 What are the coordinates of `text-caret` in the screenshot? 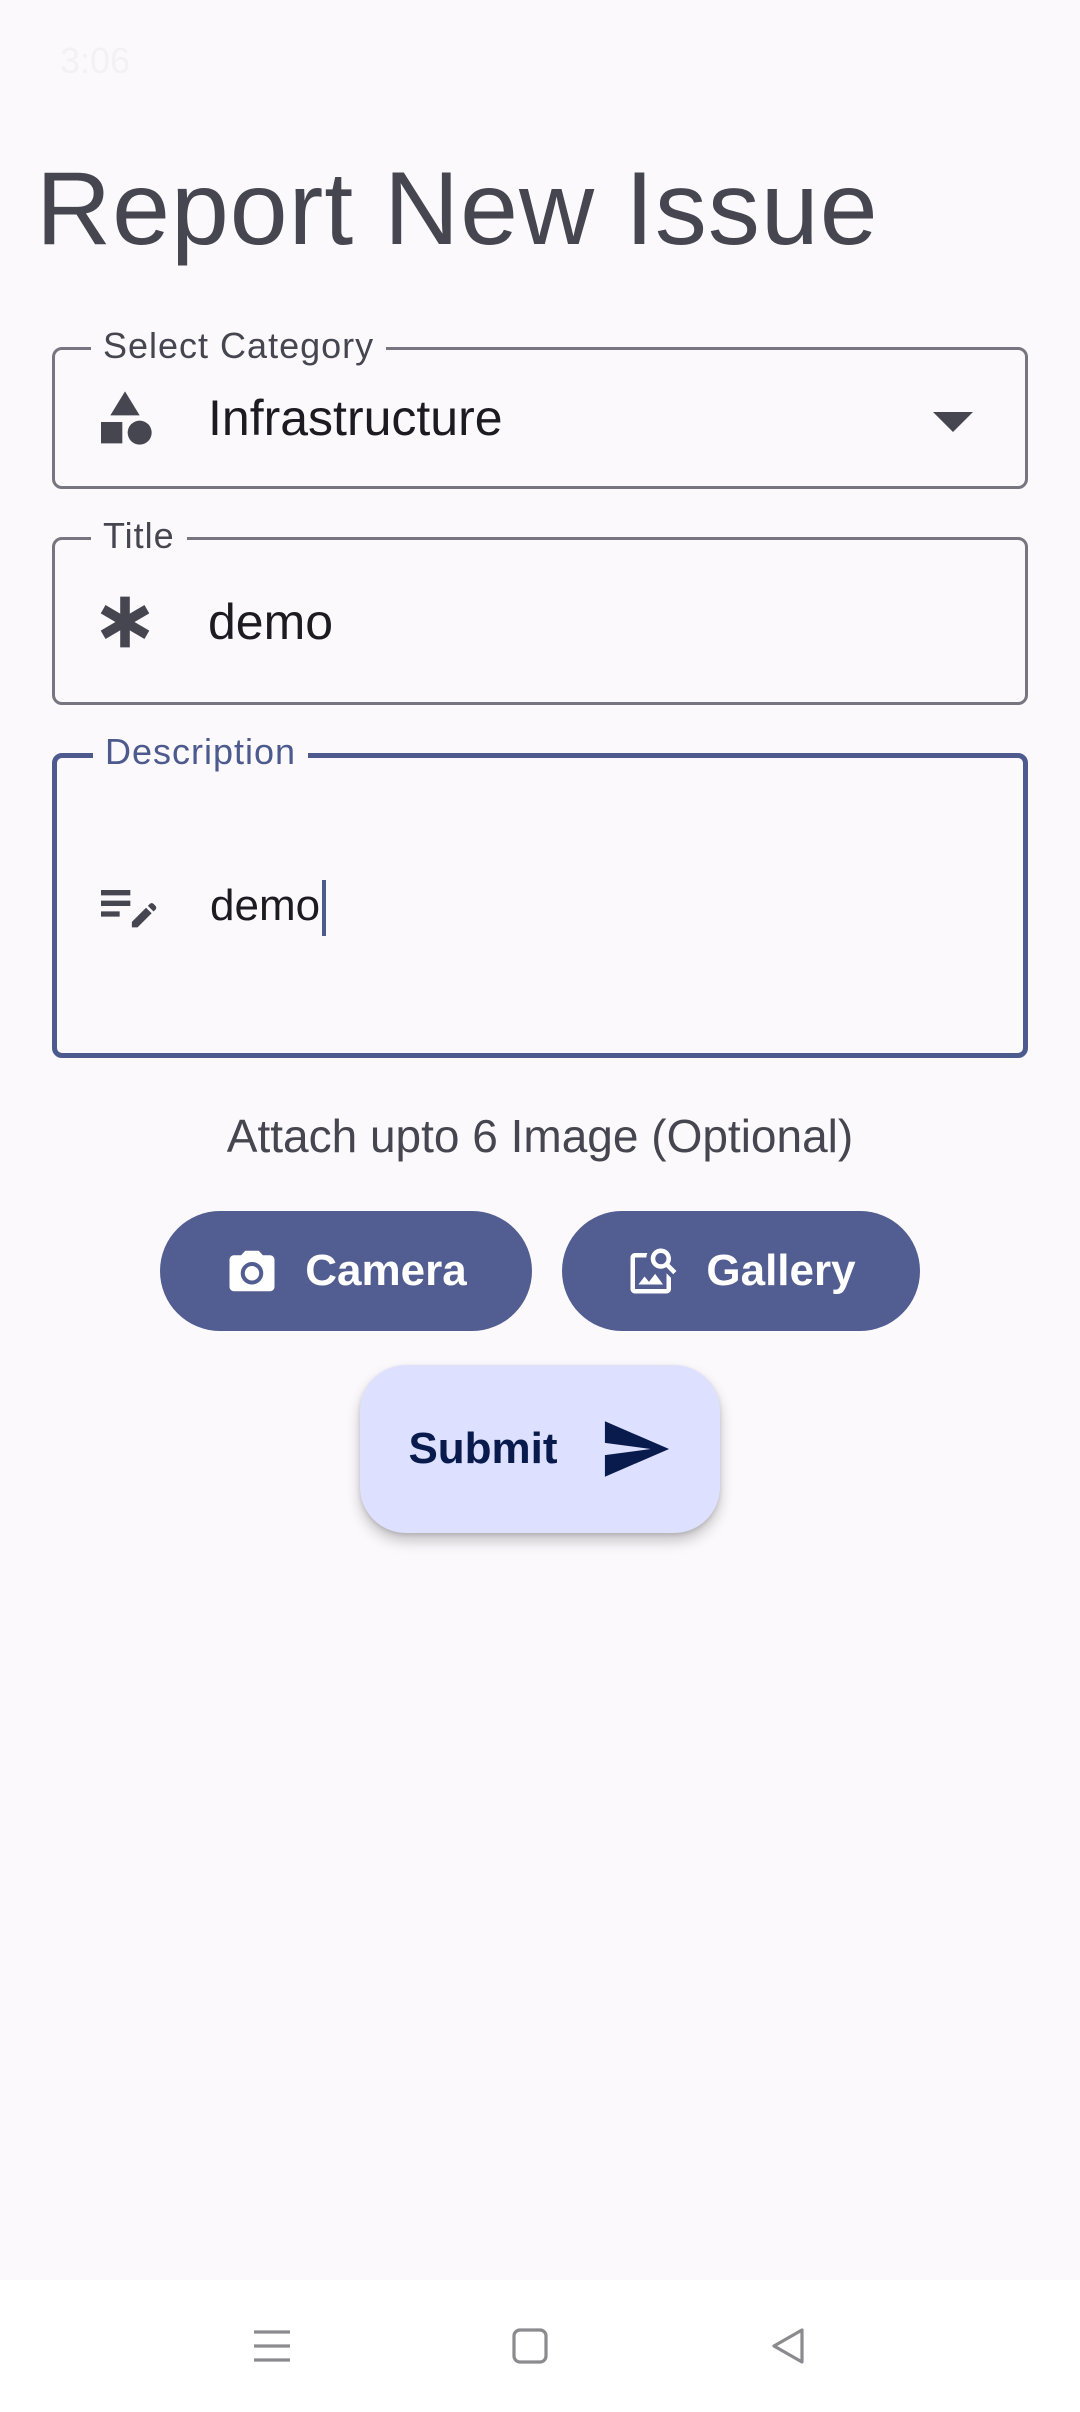 It's located at (324, 908).